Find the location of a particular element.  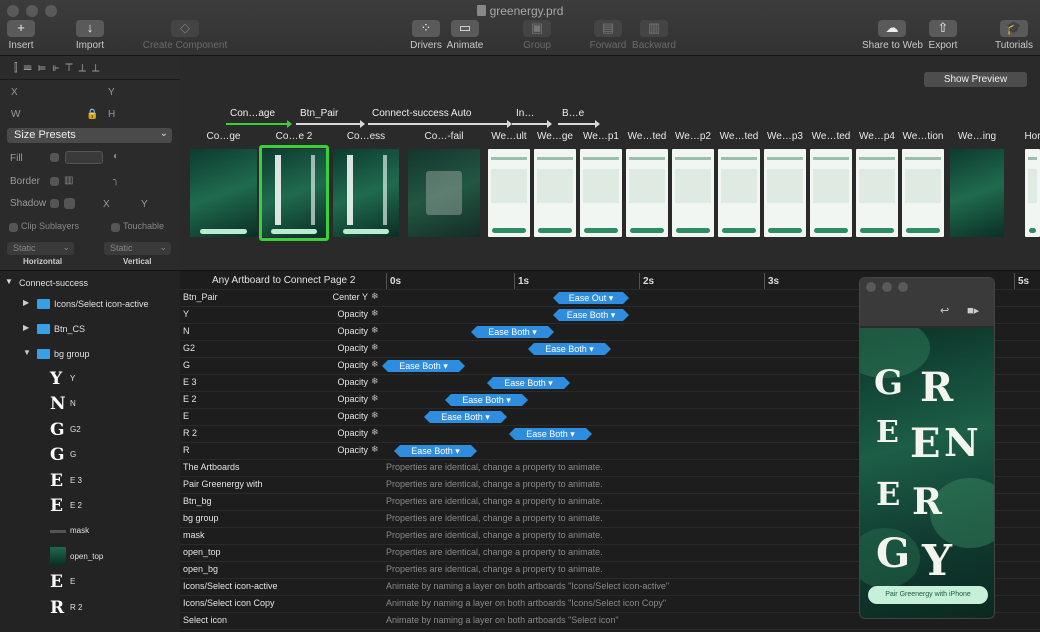

distribute-icon: ☰ is located at coordinates (31, 68).